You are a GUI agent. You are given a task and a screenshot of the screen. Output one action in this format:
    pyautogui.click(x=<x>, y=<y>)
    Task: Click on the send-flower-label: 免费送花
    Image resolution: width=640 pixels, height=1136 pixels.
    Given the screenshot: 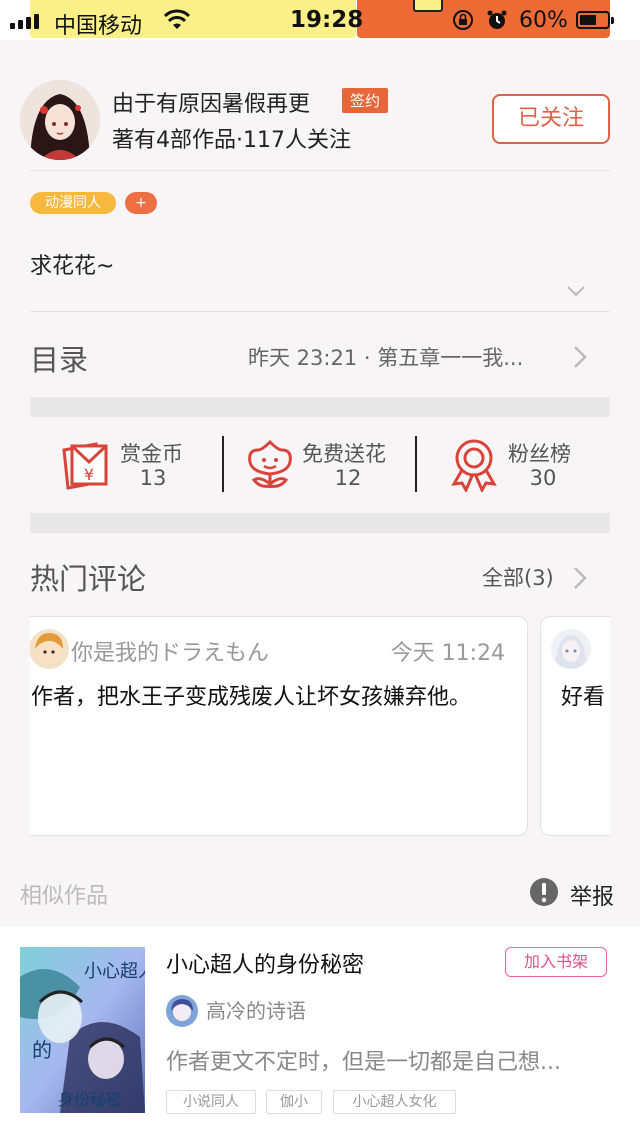 What is the action you would take?
    pyautogui.click(x=344, y=454)
    